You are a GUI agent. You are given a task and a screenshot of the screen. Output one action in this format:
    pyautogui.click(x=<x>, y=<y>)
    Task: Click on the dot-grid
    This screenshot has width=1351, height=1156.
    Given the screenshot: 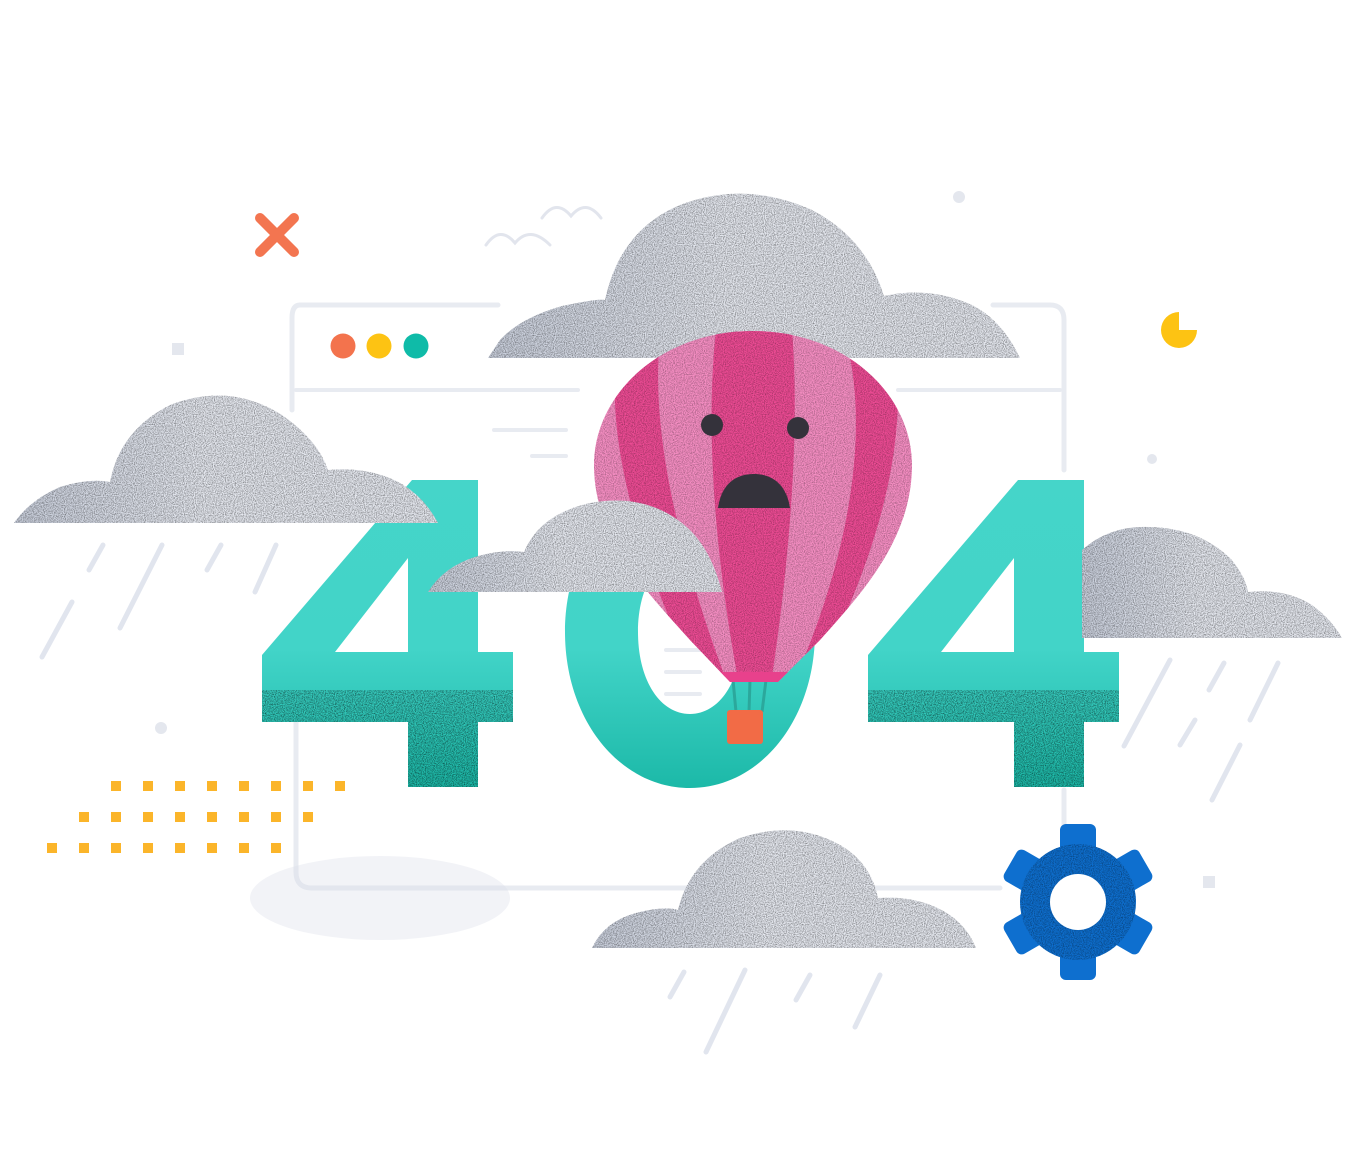 What is the action you would take?
    pyautogui.click(x=196, y=817)
    